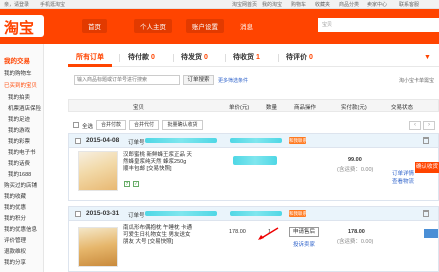 The width and height of the screenshot is (439, 272). I want to click on nav-profile: 个人主页, so click(153, 26).